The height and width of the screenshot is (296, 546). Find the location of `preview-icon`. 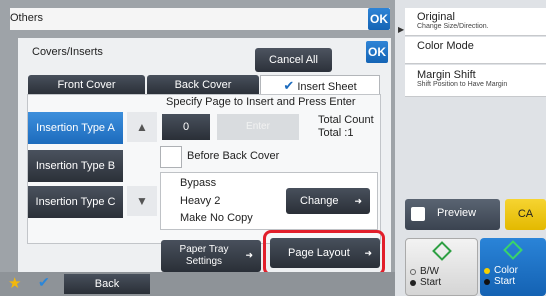

preview-icon is located at coordinates (418, 214).